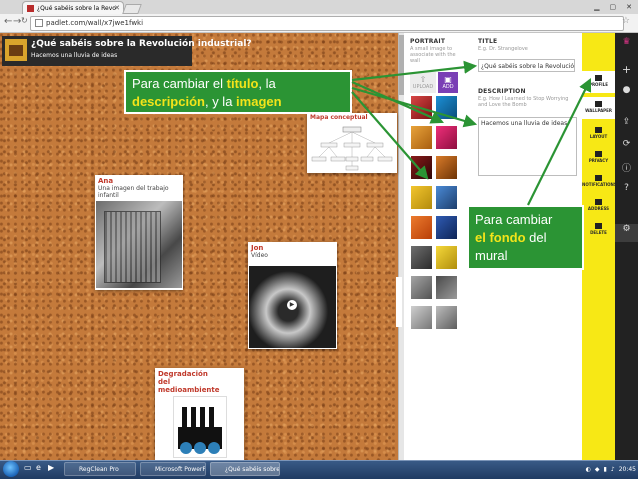 Image resolution: width=638 pixels, height=479 pixels. What do you see at coordinates (168, 101) in the screenshot?
I see `callout-highlight: descripción` at bounding box center [168, 101].